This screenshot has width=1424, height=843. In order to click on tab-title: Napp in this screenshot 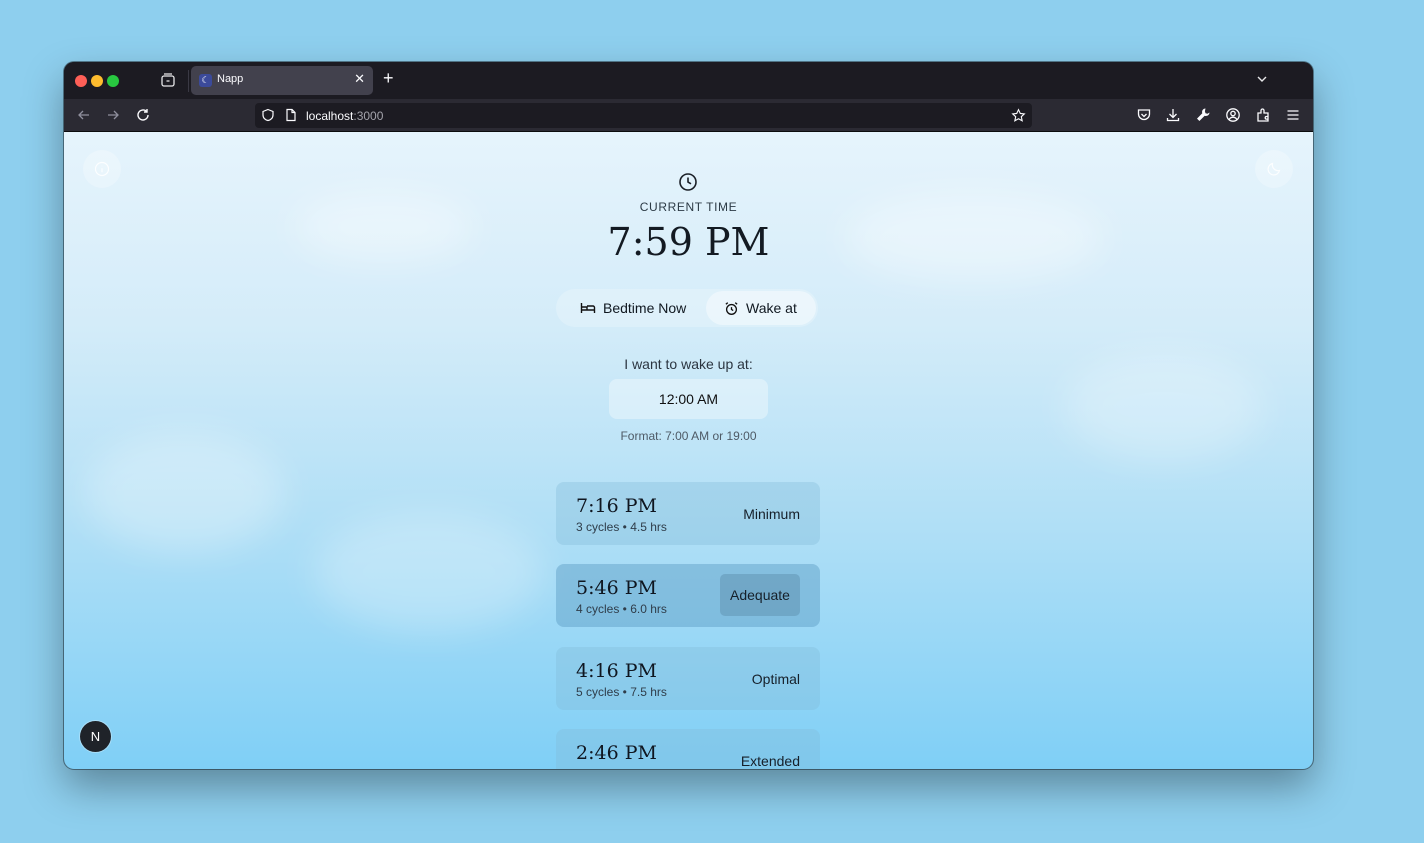, I will do `click(230, 79)`.